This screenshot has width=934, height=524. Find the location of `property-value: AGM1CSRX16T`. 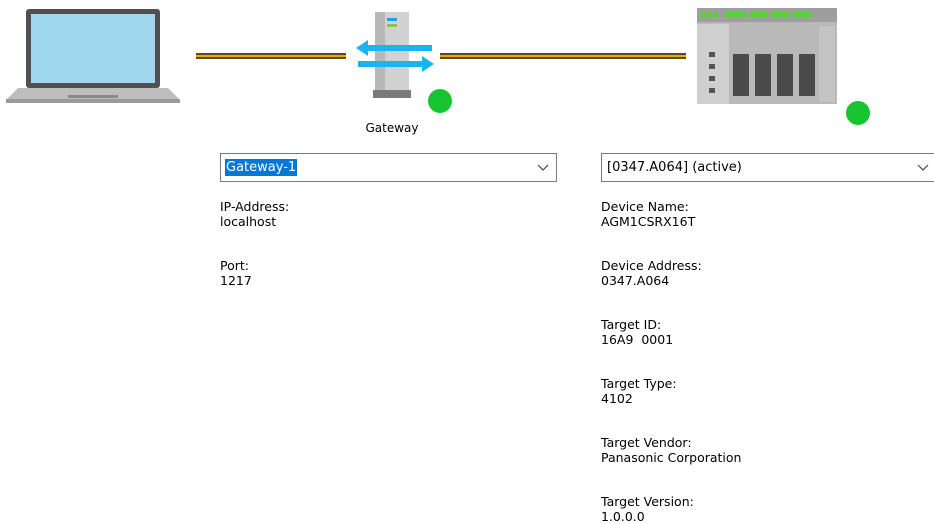

property-value: AGM1CSRX16T is located at coordinates (648, 221).